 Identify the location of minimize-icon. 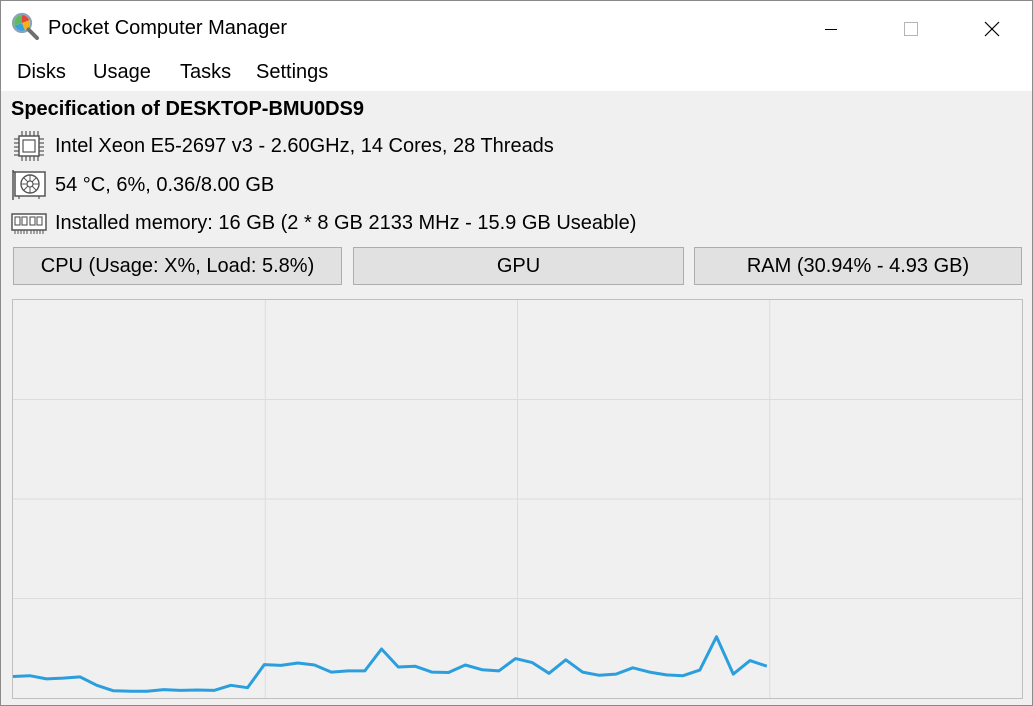
(831, 29).